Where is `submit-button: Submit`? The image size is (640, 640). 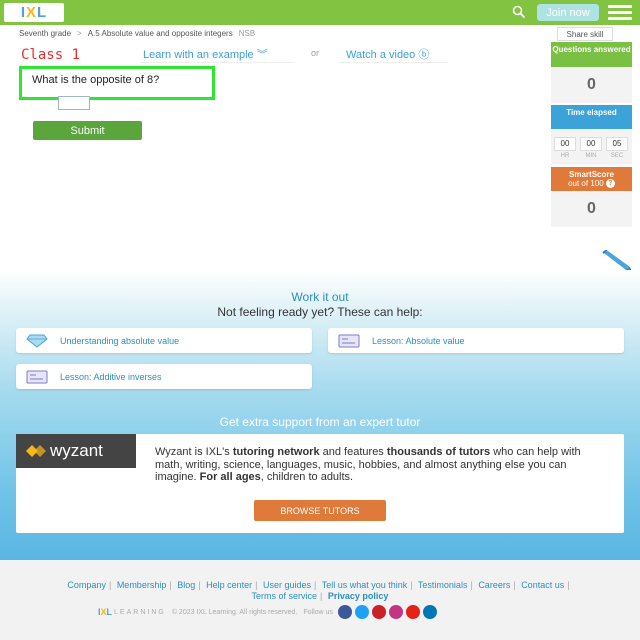
submit-button: Submit is located at coordinates (87, 130).